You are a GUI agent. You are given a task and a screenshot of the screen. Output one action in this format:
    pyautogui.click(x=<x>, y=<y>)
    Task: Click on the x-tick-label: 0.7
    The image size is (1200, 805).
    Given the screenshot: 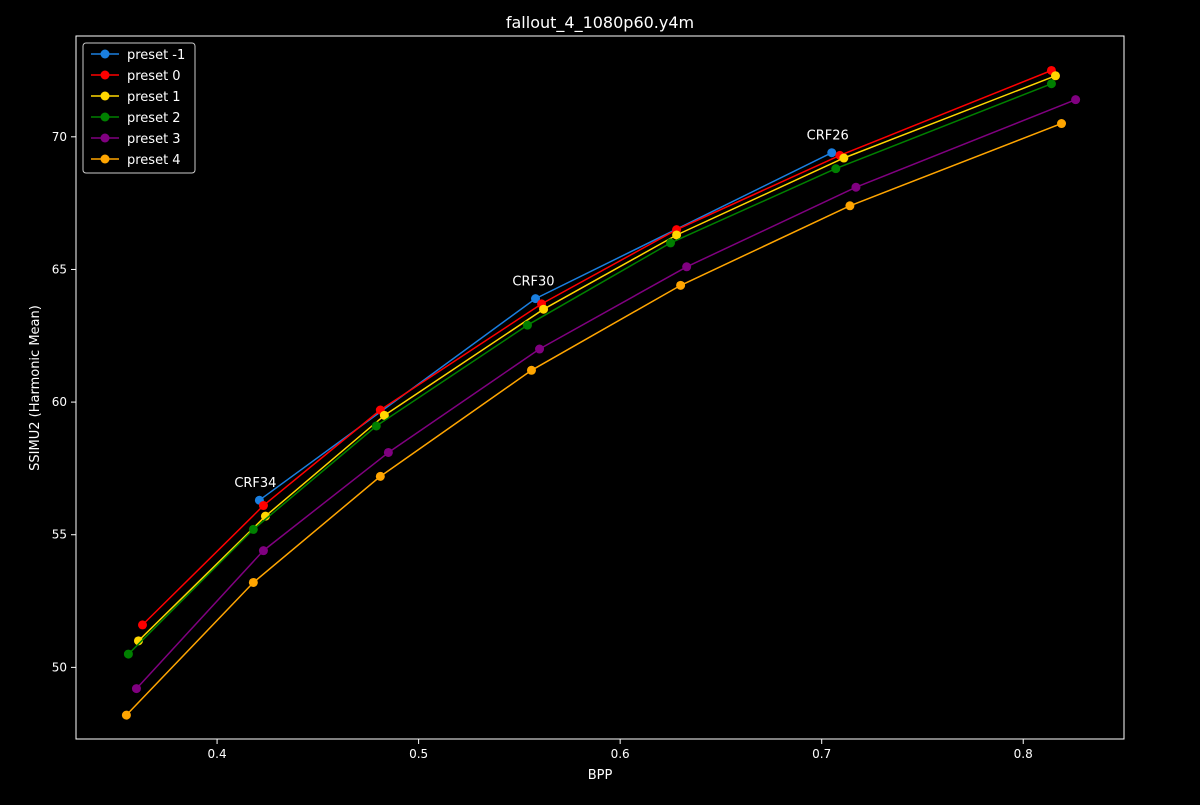 What is the action you would take?
    pyautogui.click(x=821, y=754)
    